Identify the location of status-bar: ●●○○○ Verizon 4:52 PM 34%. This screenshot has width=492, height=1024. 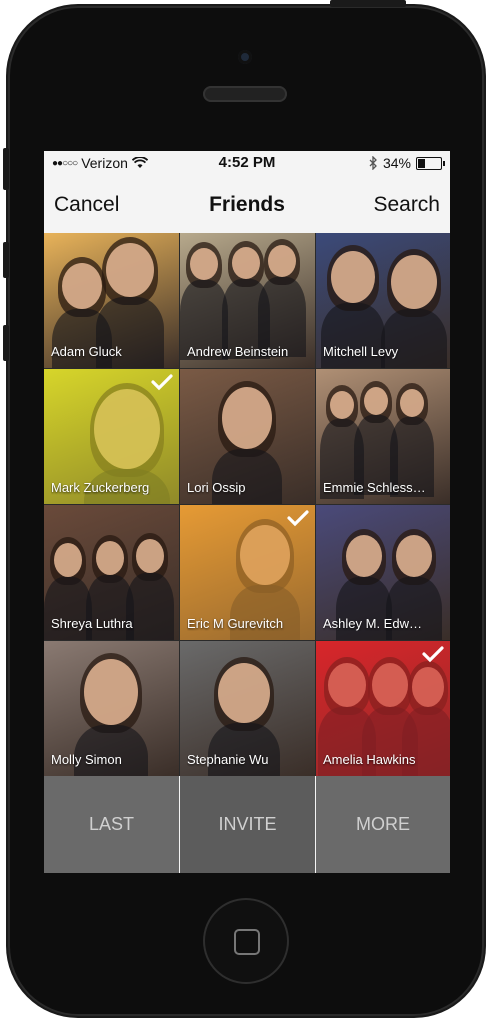
(247, 163).